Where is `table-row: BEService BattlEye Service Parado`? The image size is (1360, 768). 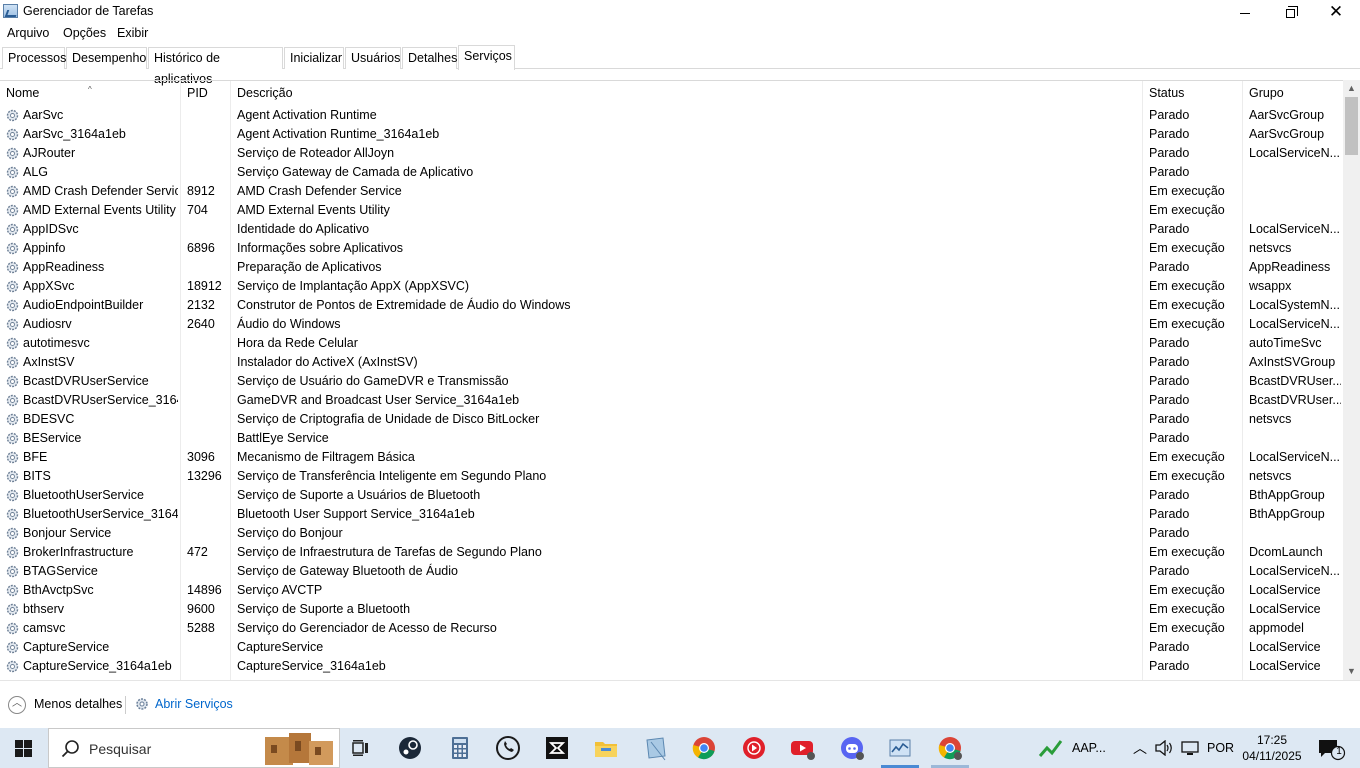
table-row: BEService BattlEye Service Parado is located at coordinates (671, 438).